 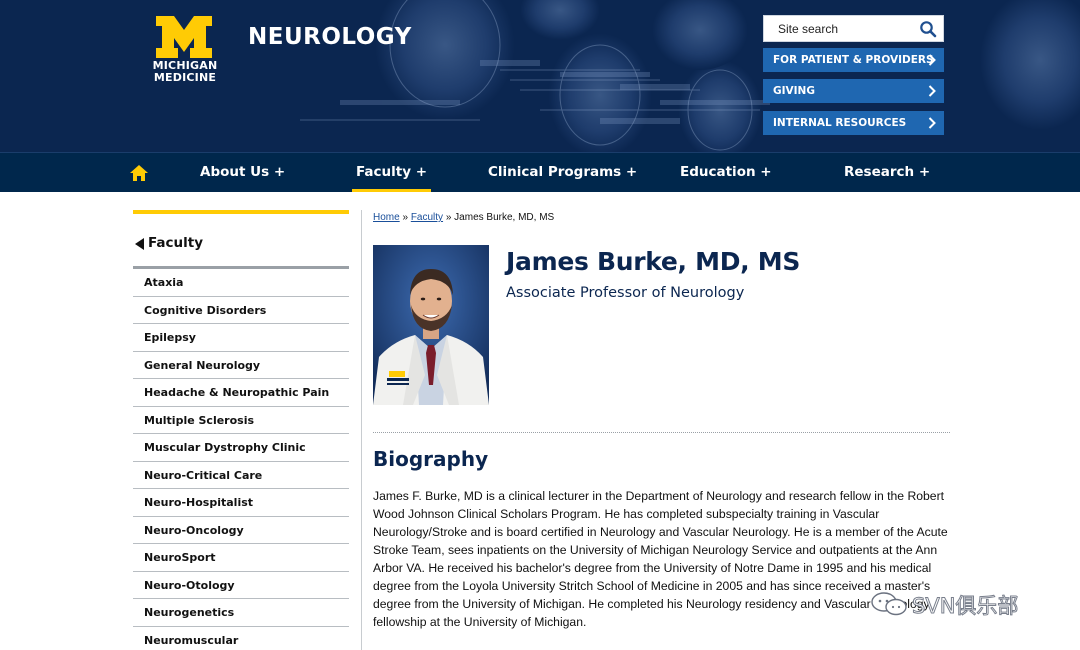 What do you see at coordinates (887, 172) in the screenshot?
I see `nav-research: Research +` at bounding box center [887, 172].